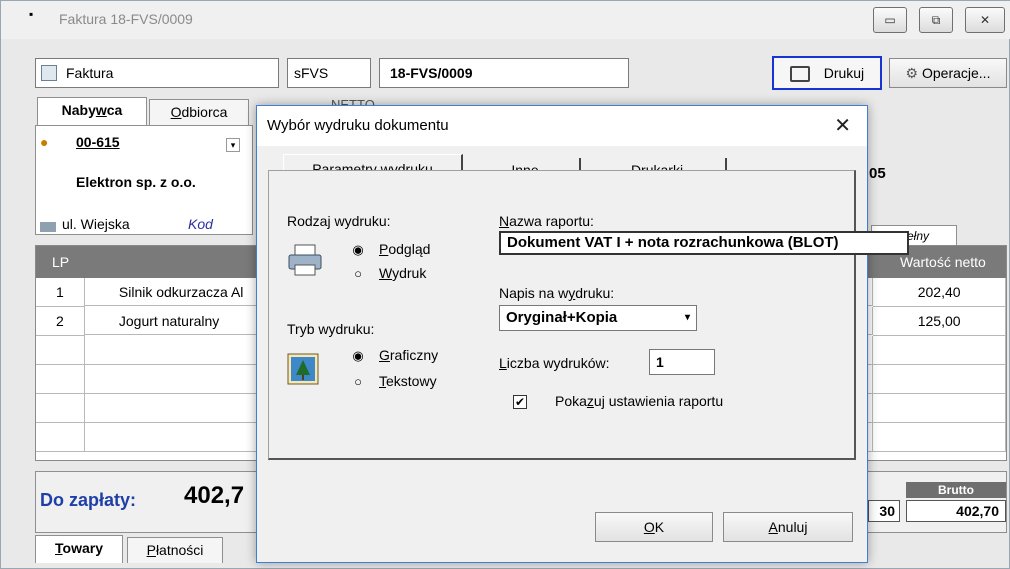 The image size is (1010, 569). I want to click on maximize-button: ⧉, so click(936, 20).